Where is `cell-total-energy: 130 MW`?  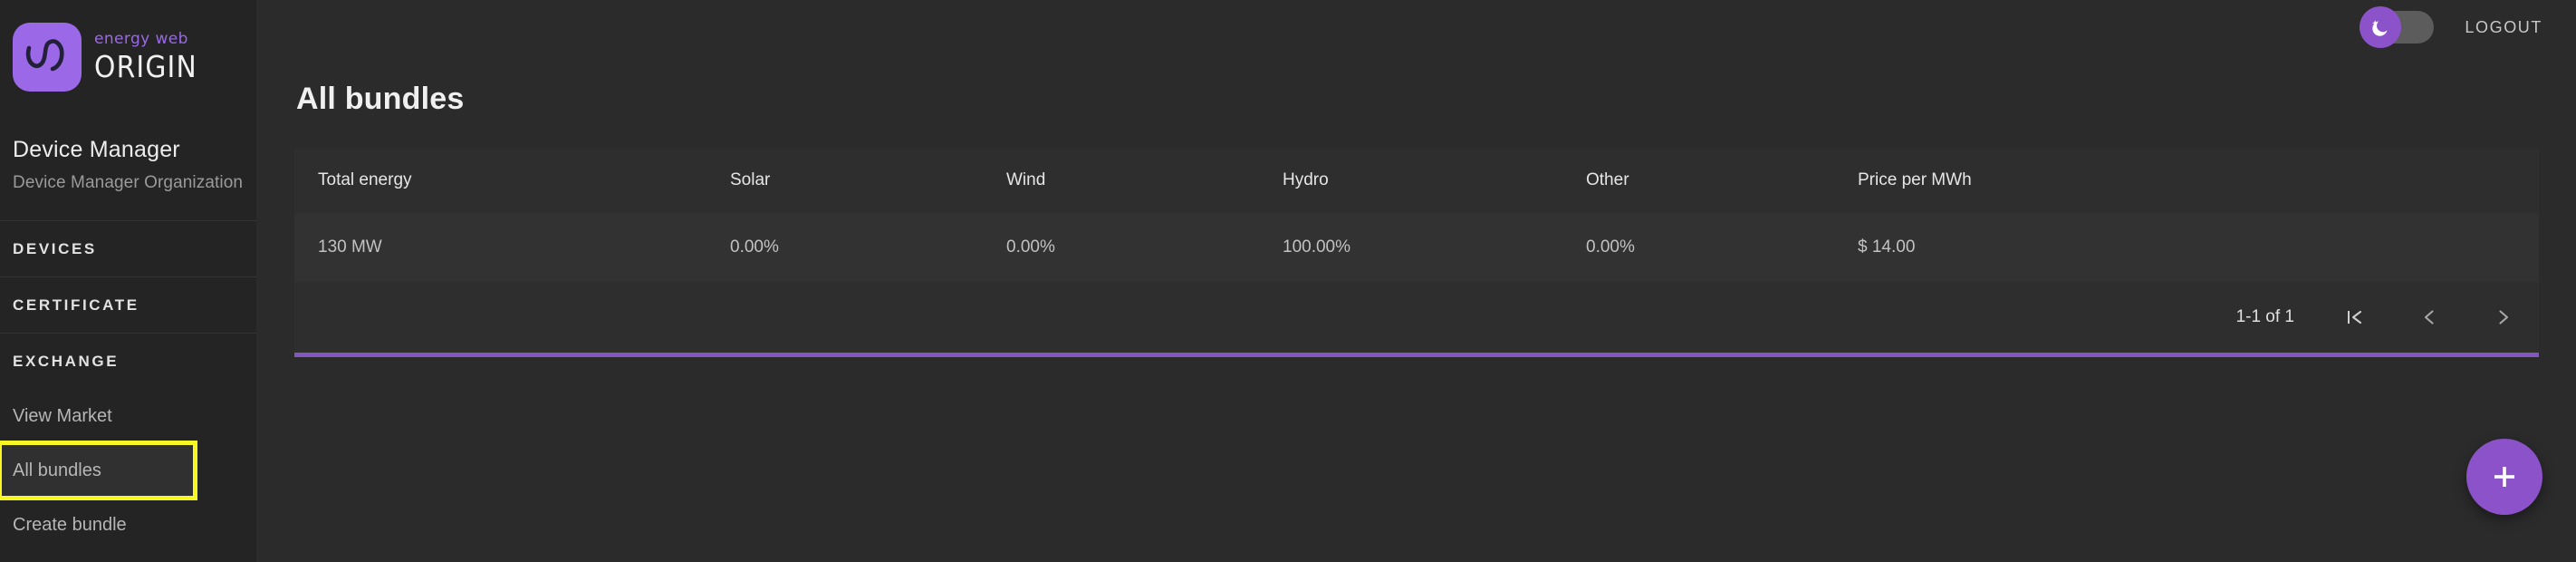 cell-total-energy: 130 MW is located at coordinates (350, 247).